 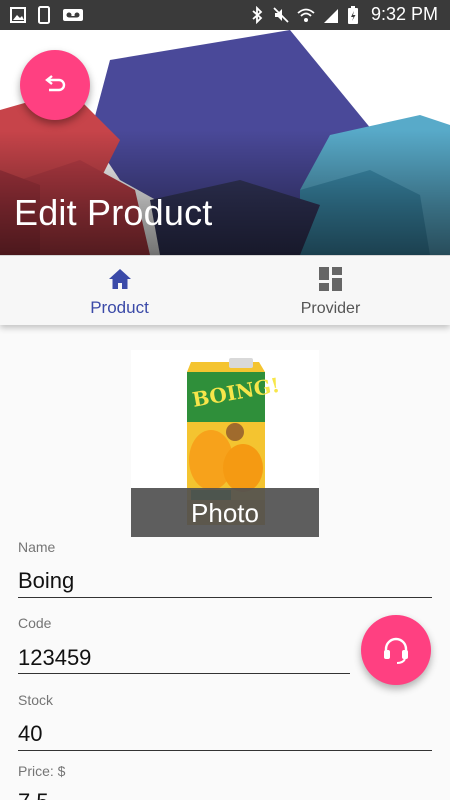 What do you see at coordinates (330, 308) in the screenshot?
I see `tab-provider-label: Provider` at bounding box center [330, 308].